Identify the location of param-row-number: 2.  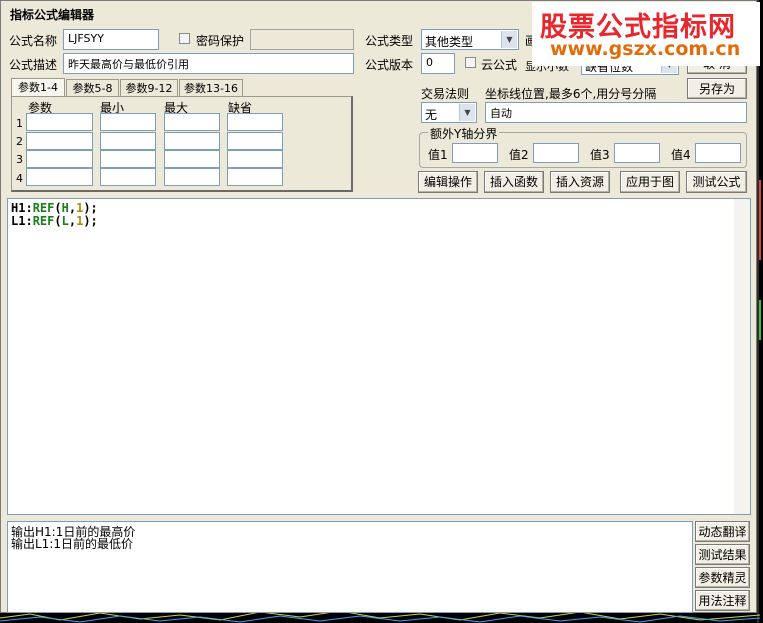
(19, 141).